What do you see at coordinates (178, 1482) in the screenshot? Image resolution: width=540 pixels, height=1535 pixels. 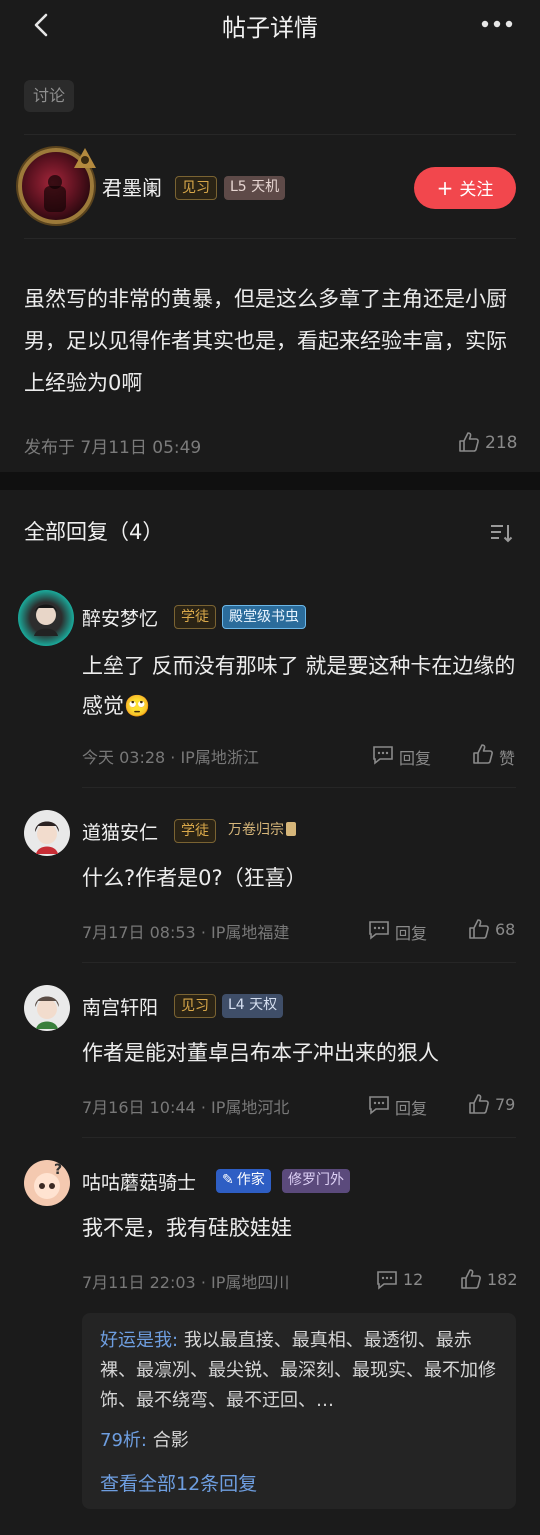 I see `view-all-replies-link: 查看全部12条回复` at bounding box center [178, 1482].